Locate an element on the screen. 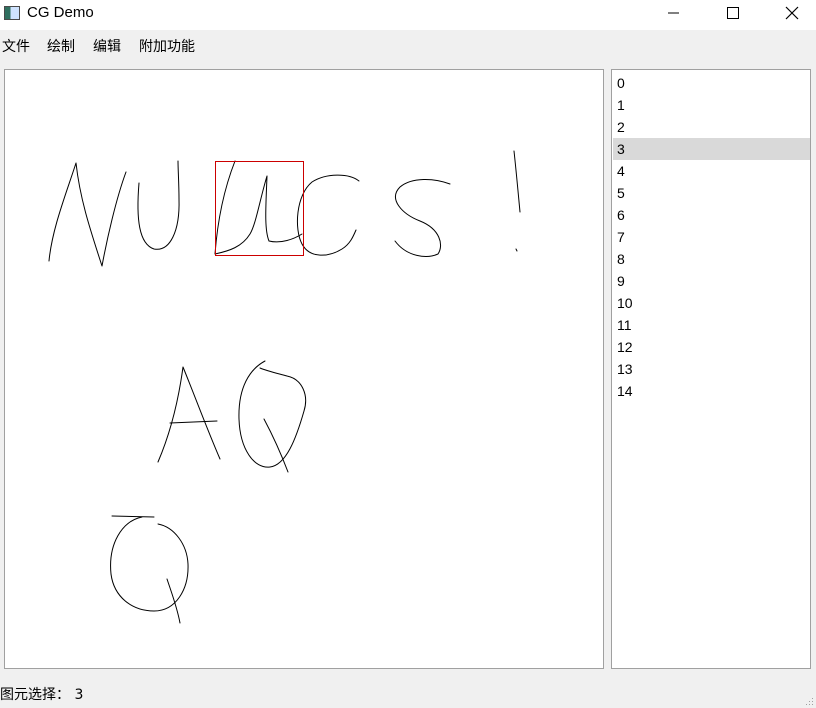  close-button is located at coordinates (793, 15).